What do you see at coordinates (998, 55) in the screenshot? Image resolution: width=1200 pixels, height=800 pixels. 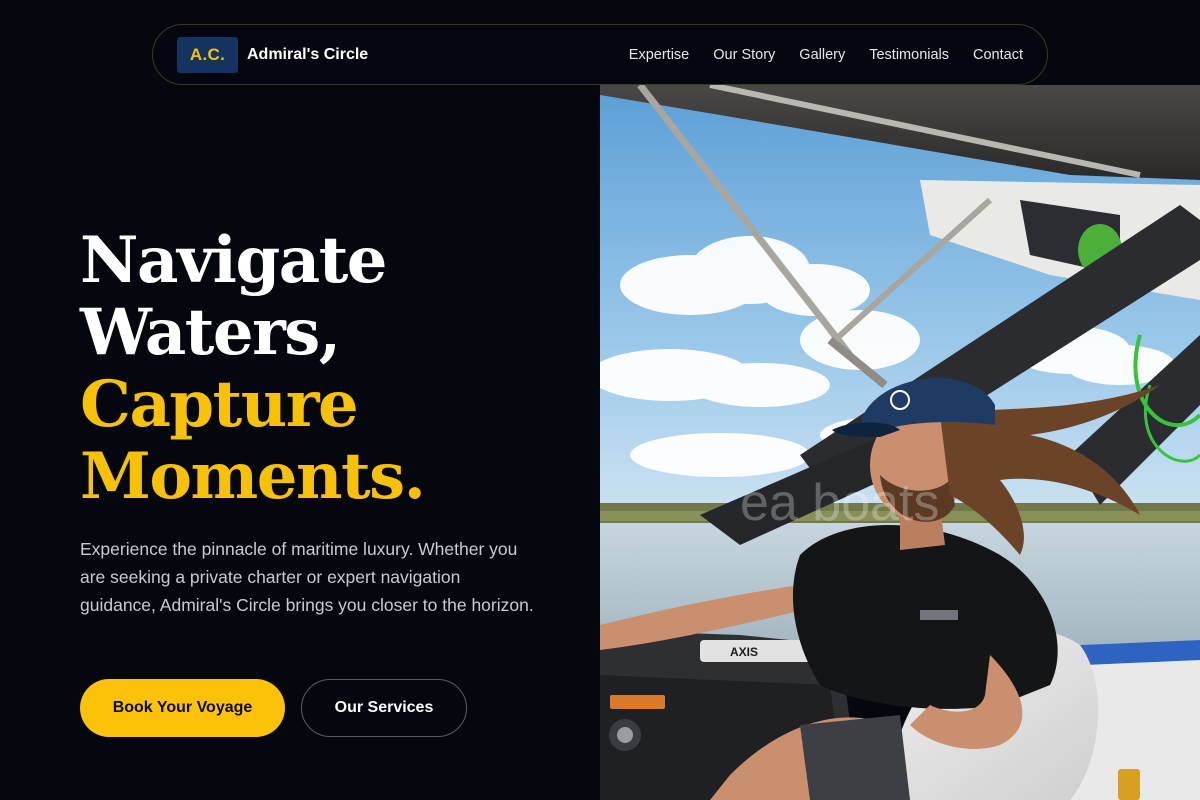 I see `nav-link-contact: Contact` at bounding box center [998, 55].